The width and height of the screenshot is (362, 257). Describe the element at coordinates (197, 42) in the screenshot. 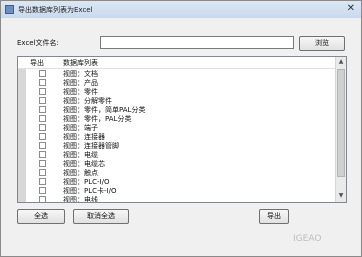

I see `excel-path-input` at that location.